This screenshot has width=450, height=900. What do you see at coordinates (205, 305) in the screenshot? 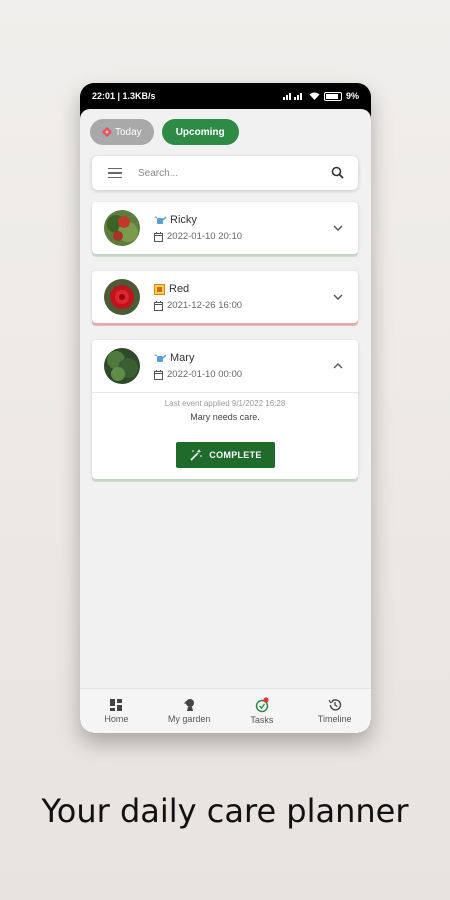
I see `task-date: 2021-12-26 16:00` at bounding box center [205, 305].